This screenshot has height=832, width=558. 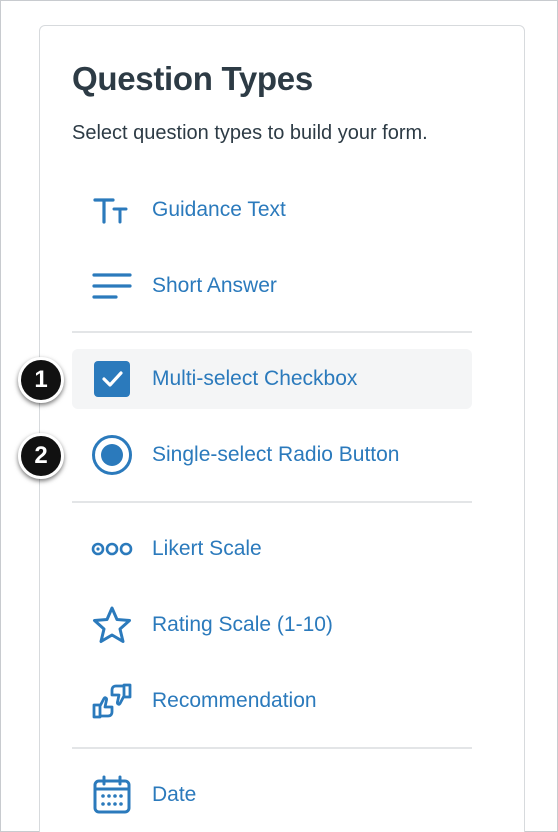 I want to click on question-type-single-select-radio: Single-select Radio Button, so click(x=272, y=455).